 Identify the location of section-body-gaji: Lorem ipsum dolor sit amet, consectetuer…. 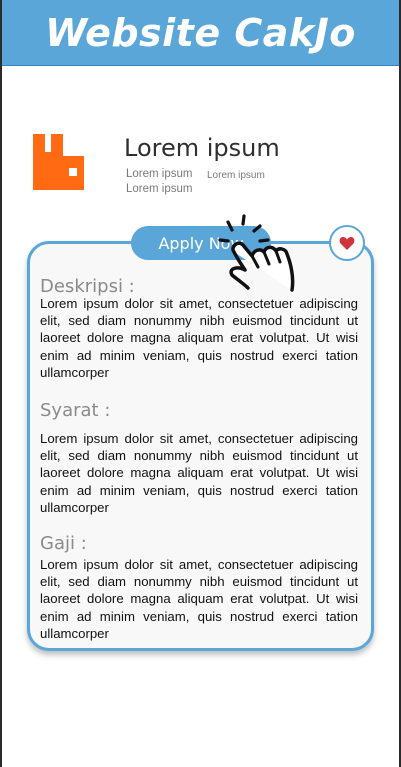
(199, 599).